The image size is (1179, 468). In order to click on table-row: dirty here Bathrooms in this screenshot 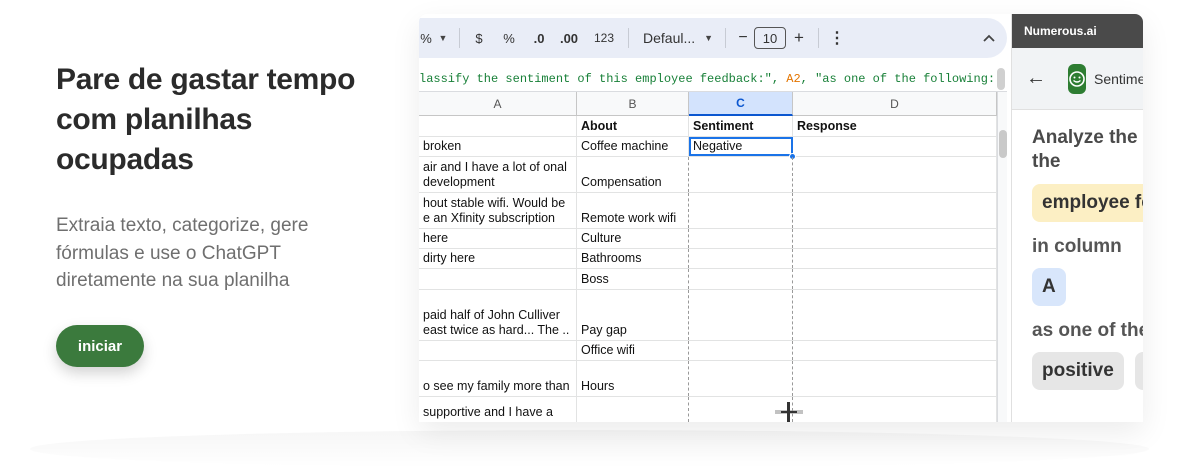, I will do `click(708, 259)`.